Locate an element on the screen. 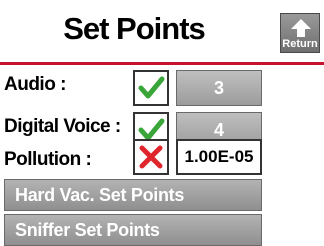 The image size is (324, 246). header-divider is located at coordinates (162, 63).